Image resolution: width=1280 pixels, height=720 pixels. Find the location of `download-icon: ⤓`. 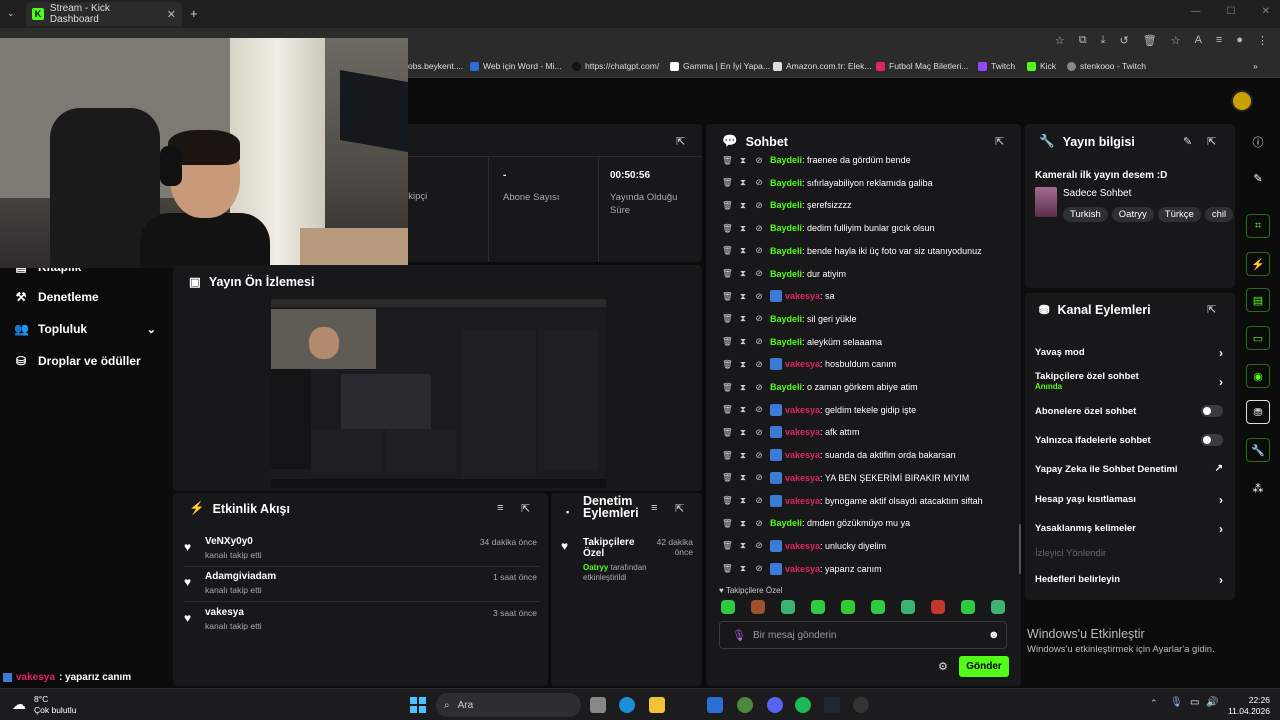

download-icon: ⤓ is located at coordinates (1103, 40).